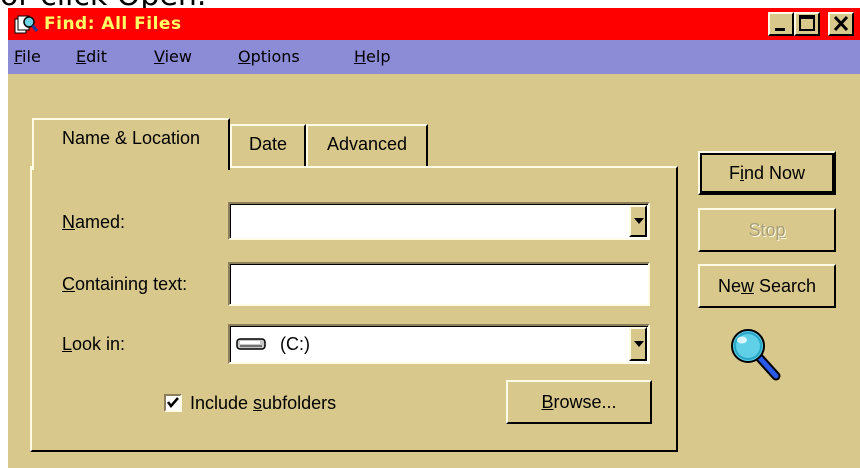 This screenshot has height=468, width=860. I want to click on title-bar: Find: All Files, so click(434, 24).